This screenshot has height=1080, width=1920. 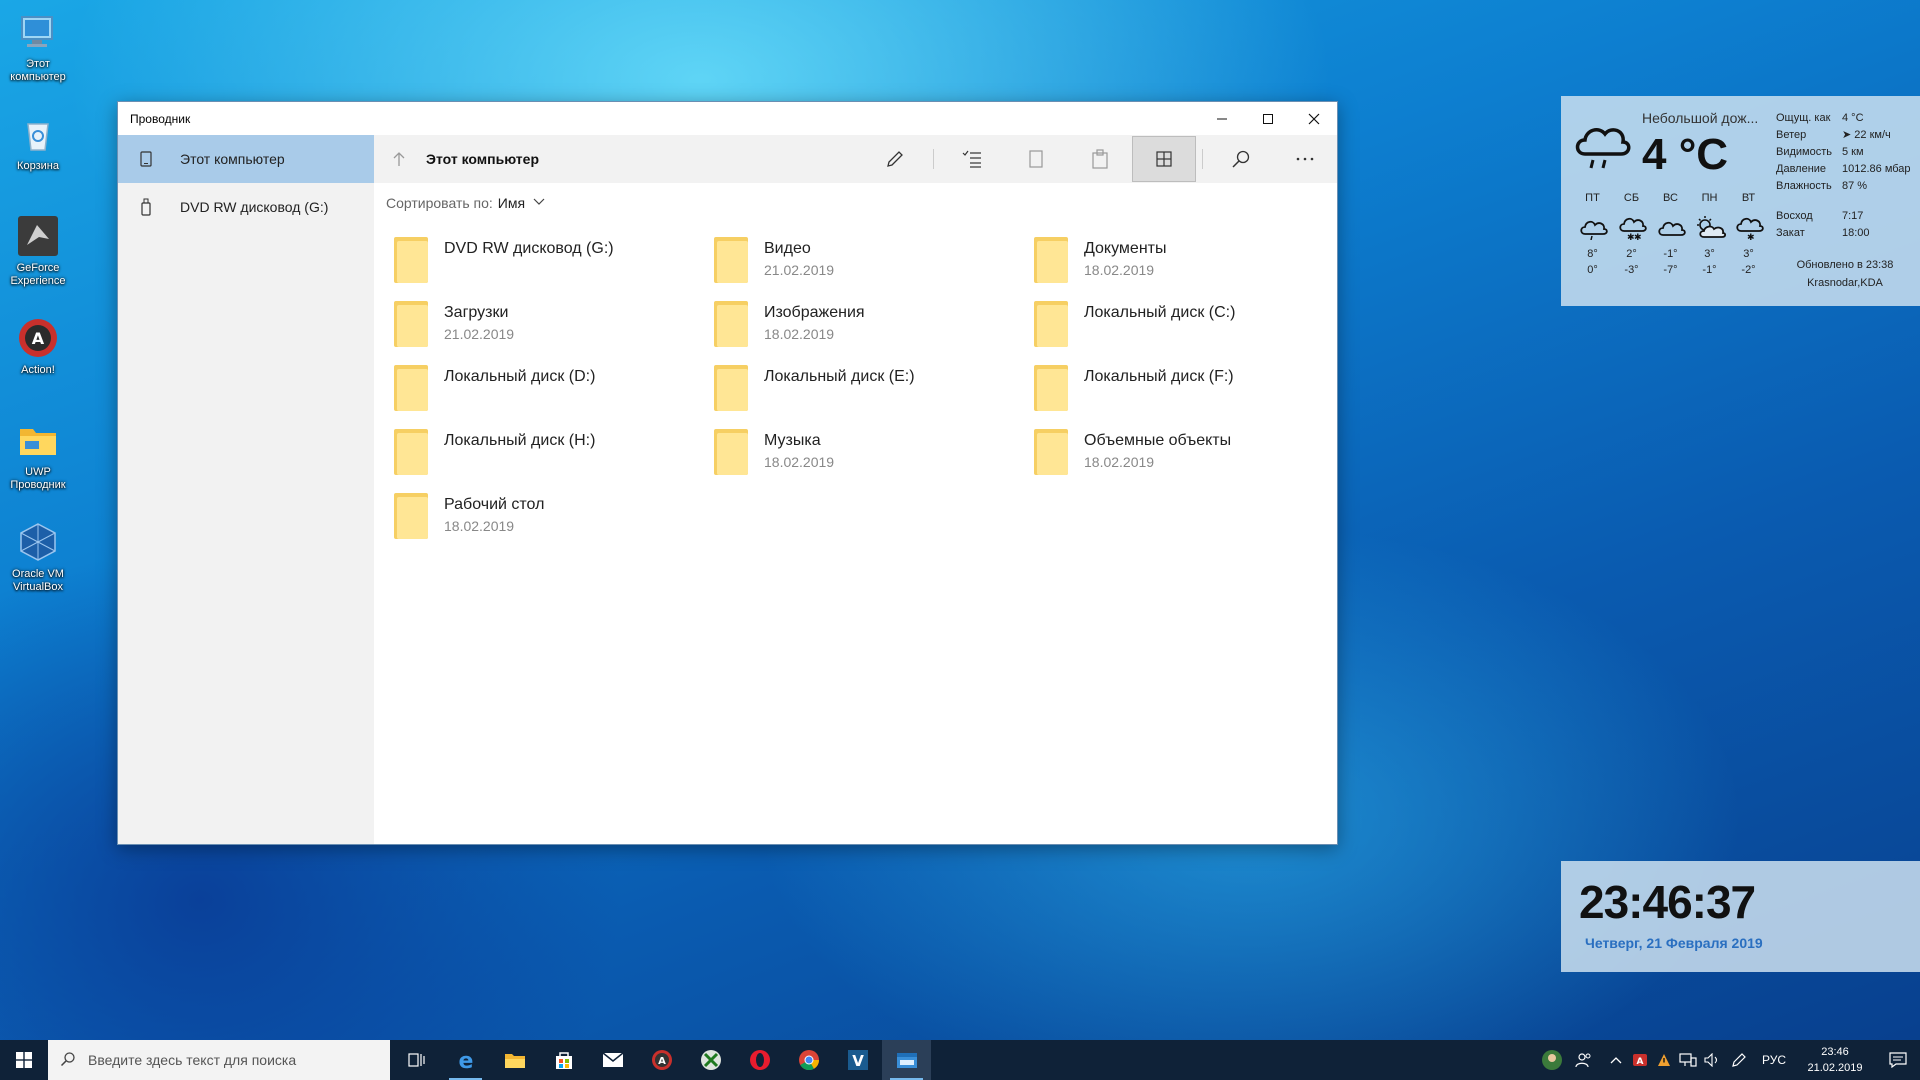 I want to click on folder-item: Документы 18.02.2019, so click(x=1186, y=263).